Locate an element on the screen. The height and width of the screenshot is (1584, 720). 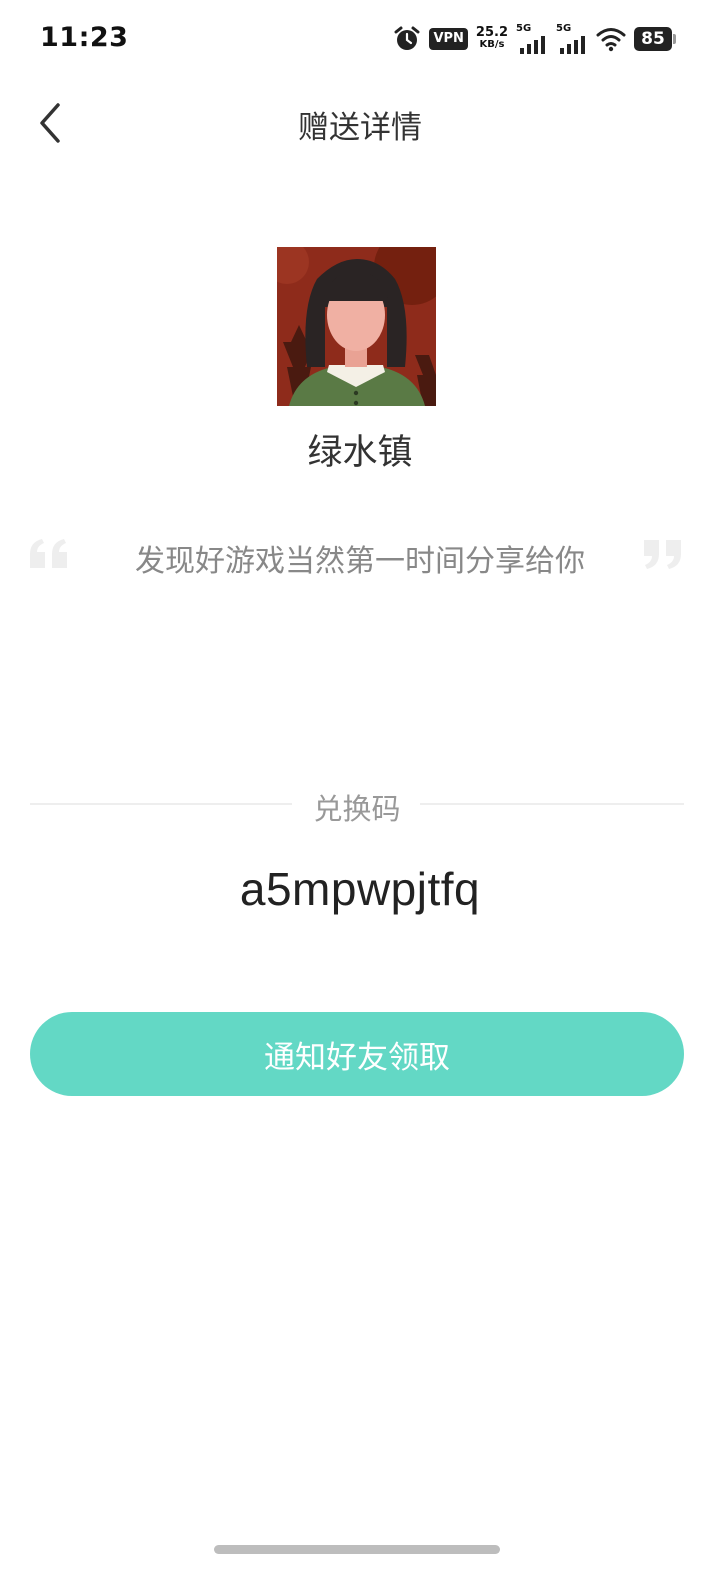
battery-level: 85 is located at coordinates (653, 39).